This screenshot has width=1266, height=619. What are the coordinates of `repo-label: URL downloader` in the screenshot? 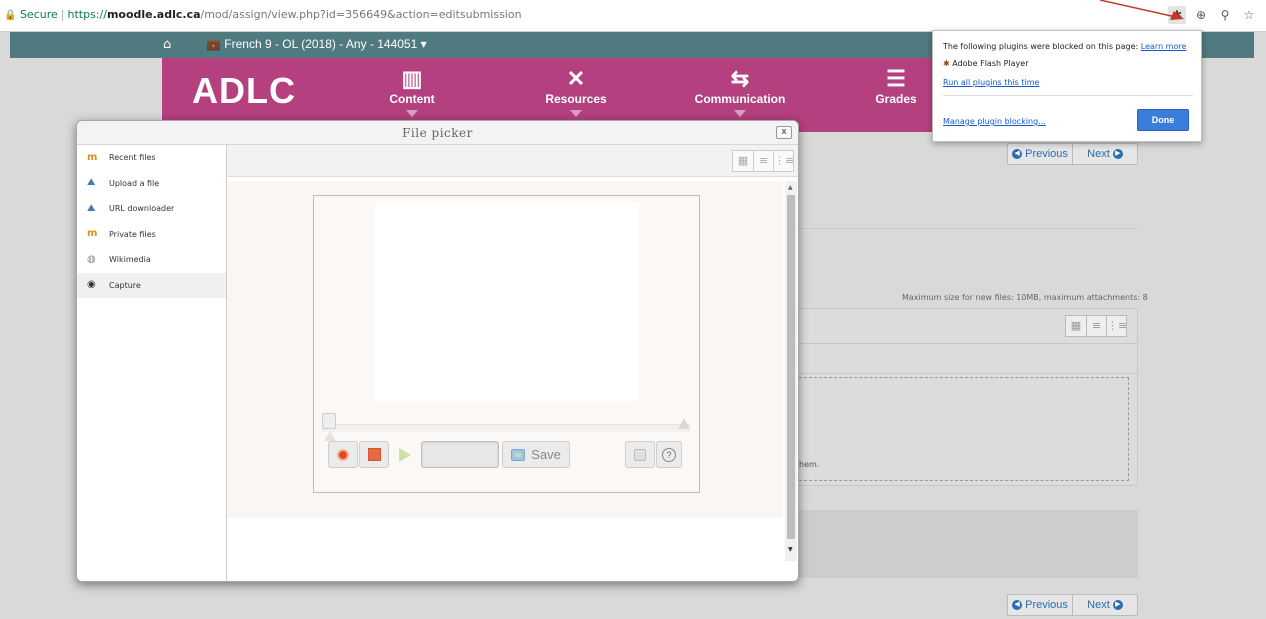 It's located at (142, 209).